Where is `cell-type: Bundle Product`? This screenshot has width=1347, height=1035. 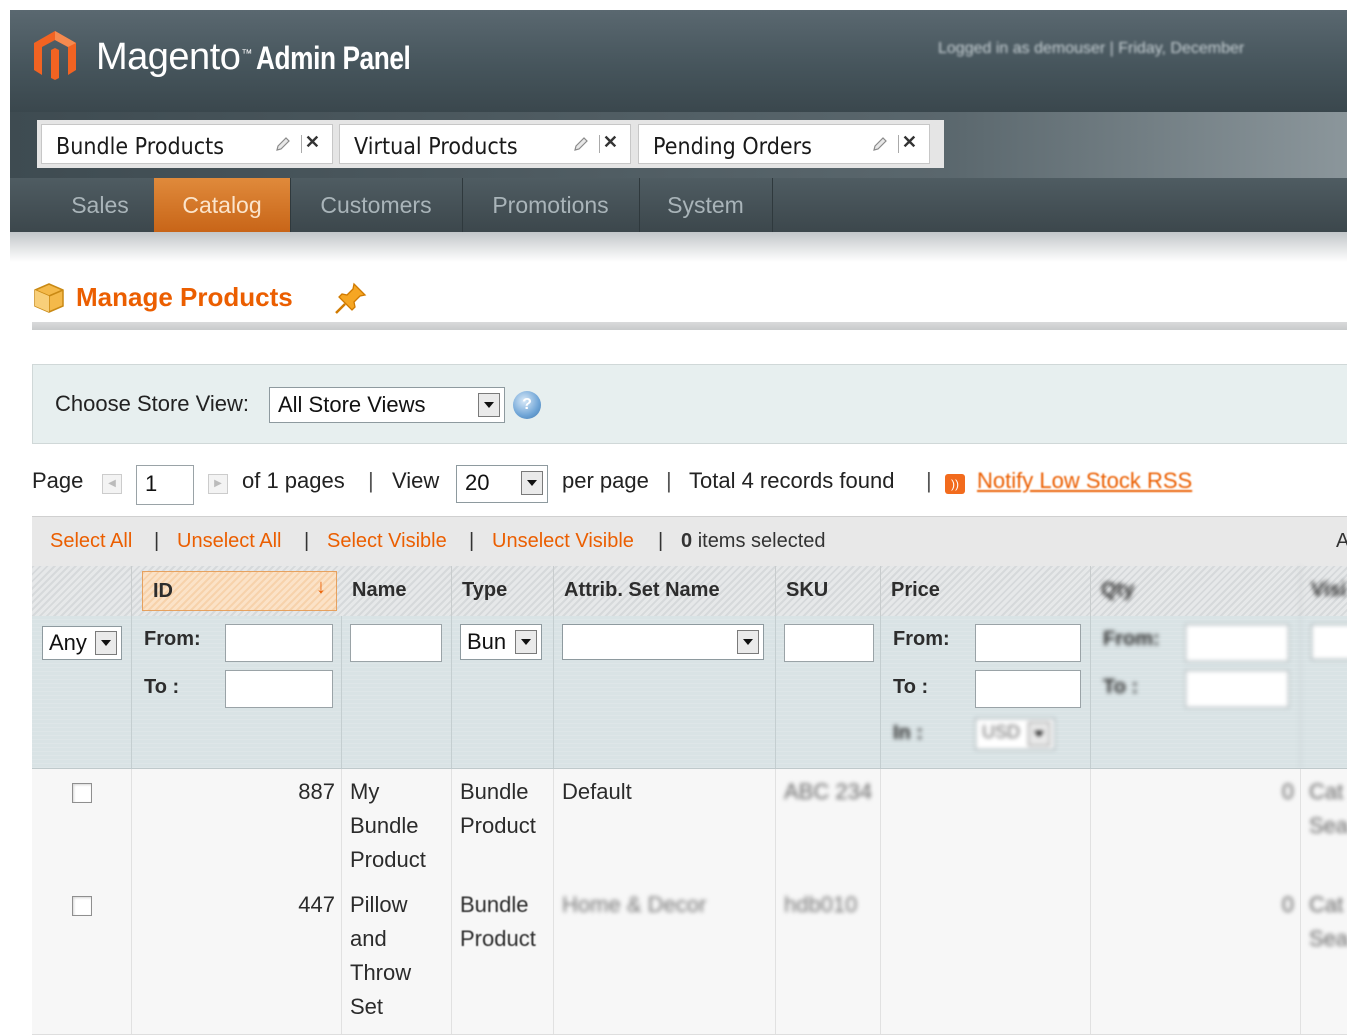
cell-type: Bundle Product is located at coordinates (503, 958).